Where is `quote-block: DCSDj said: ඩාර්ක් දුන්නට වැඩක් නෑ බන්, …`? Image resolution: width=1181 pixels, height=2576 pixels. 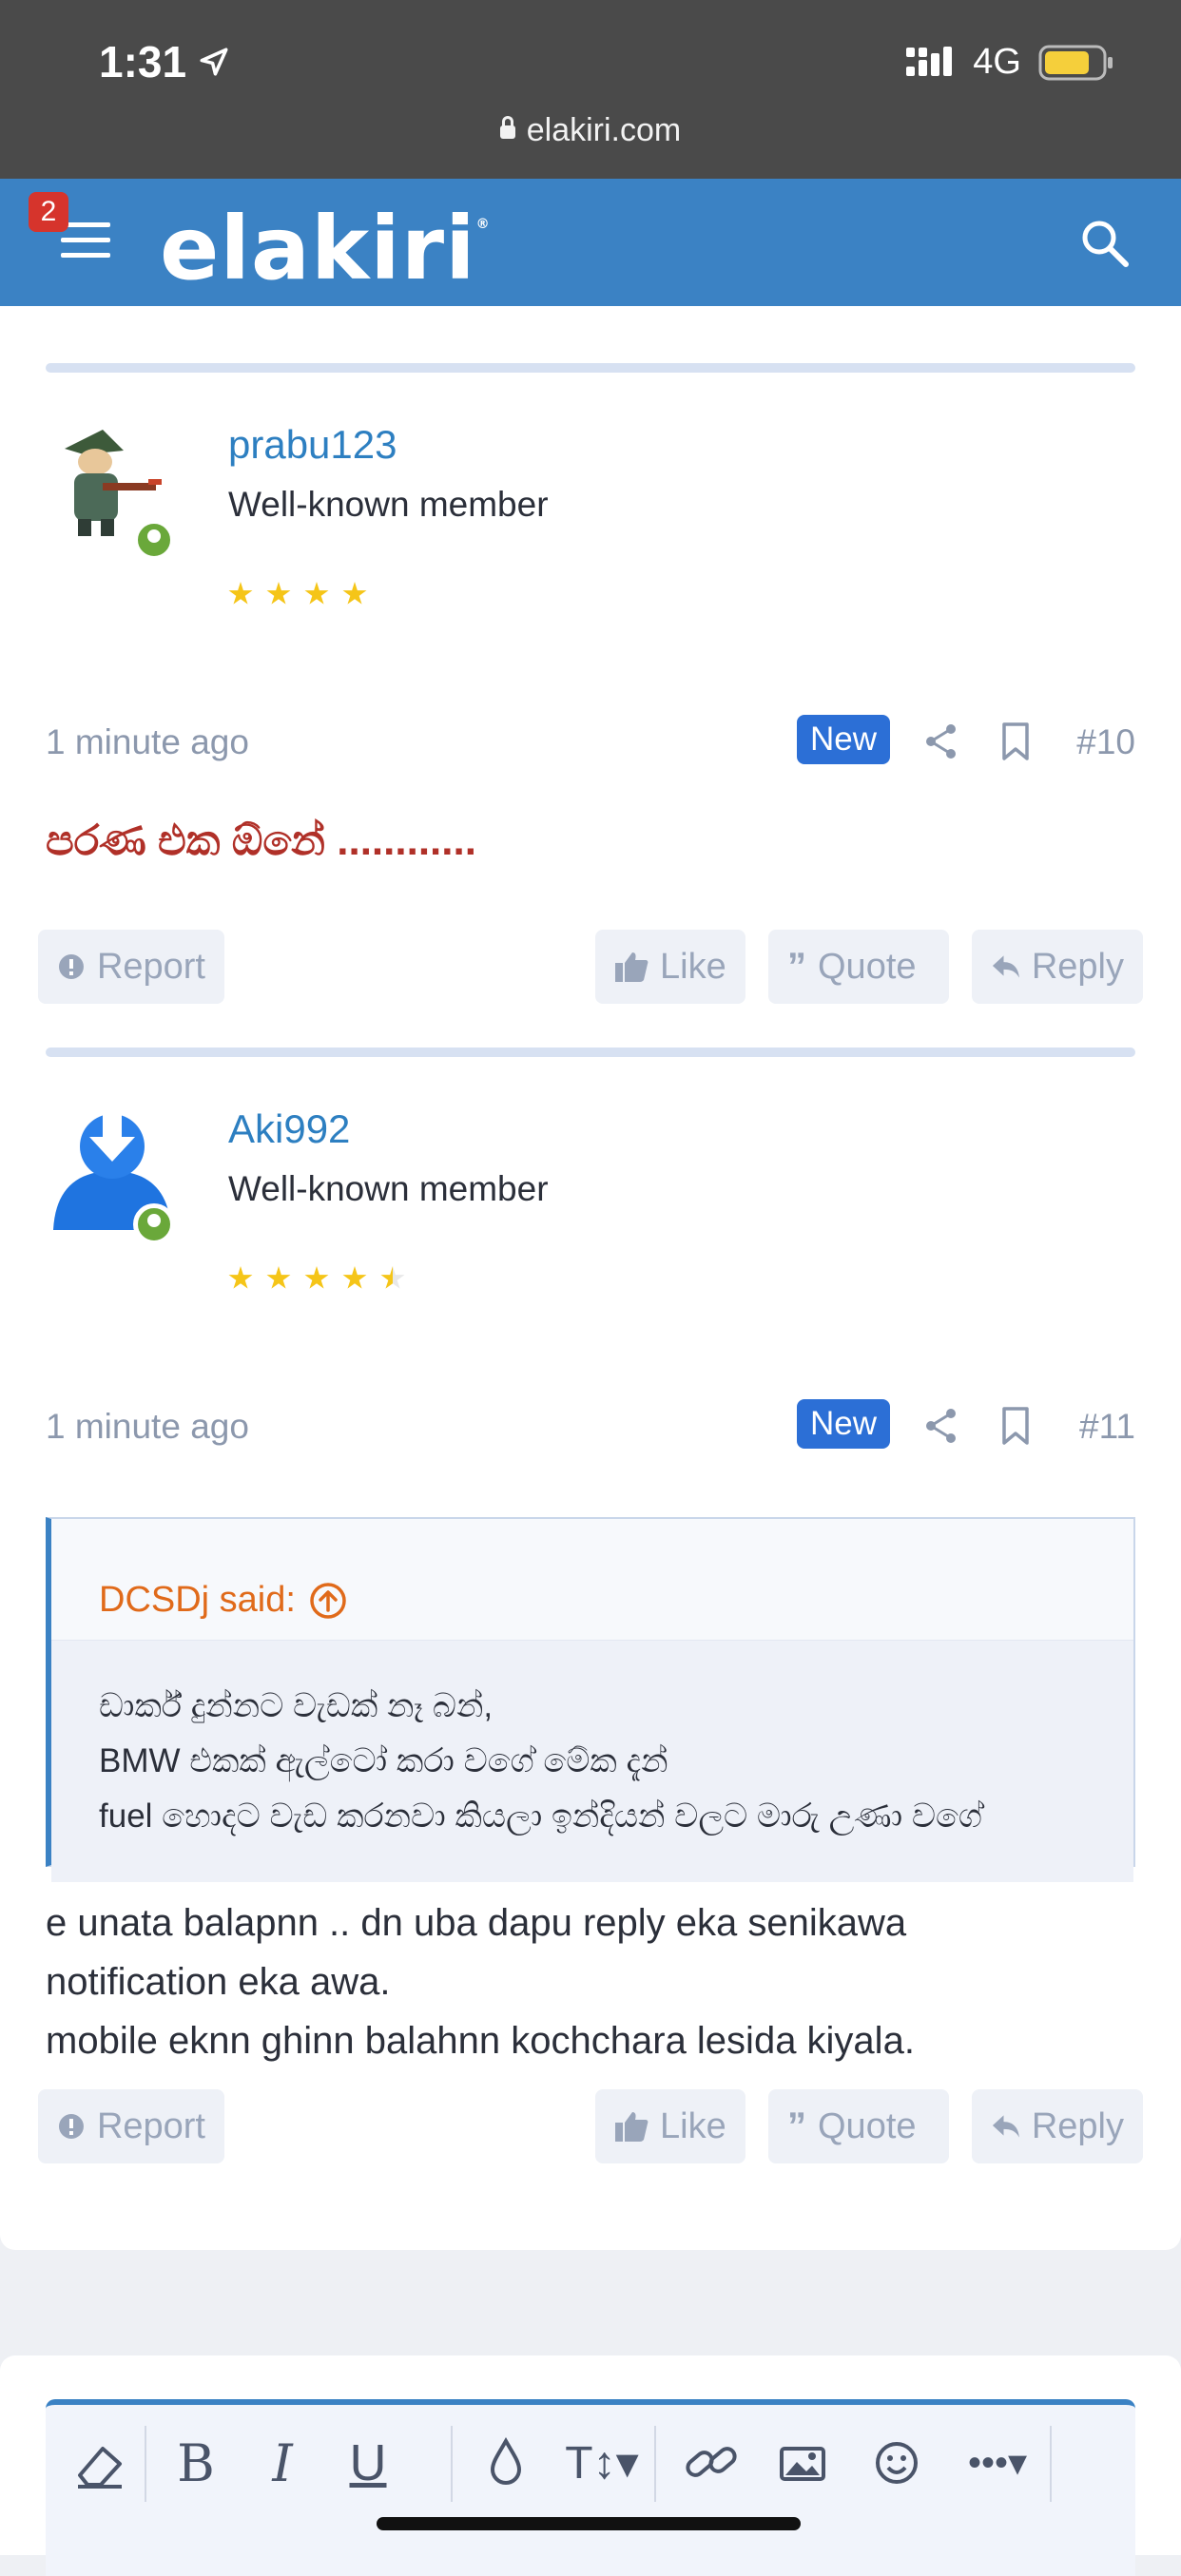 quote-block: DCSDj said: ඩාර්ක් දුන්නට වැඩක් නෑ බන්, … is located at coordinates (590, 1699).